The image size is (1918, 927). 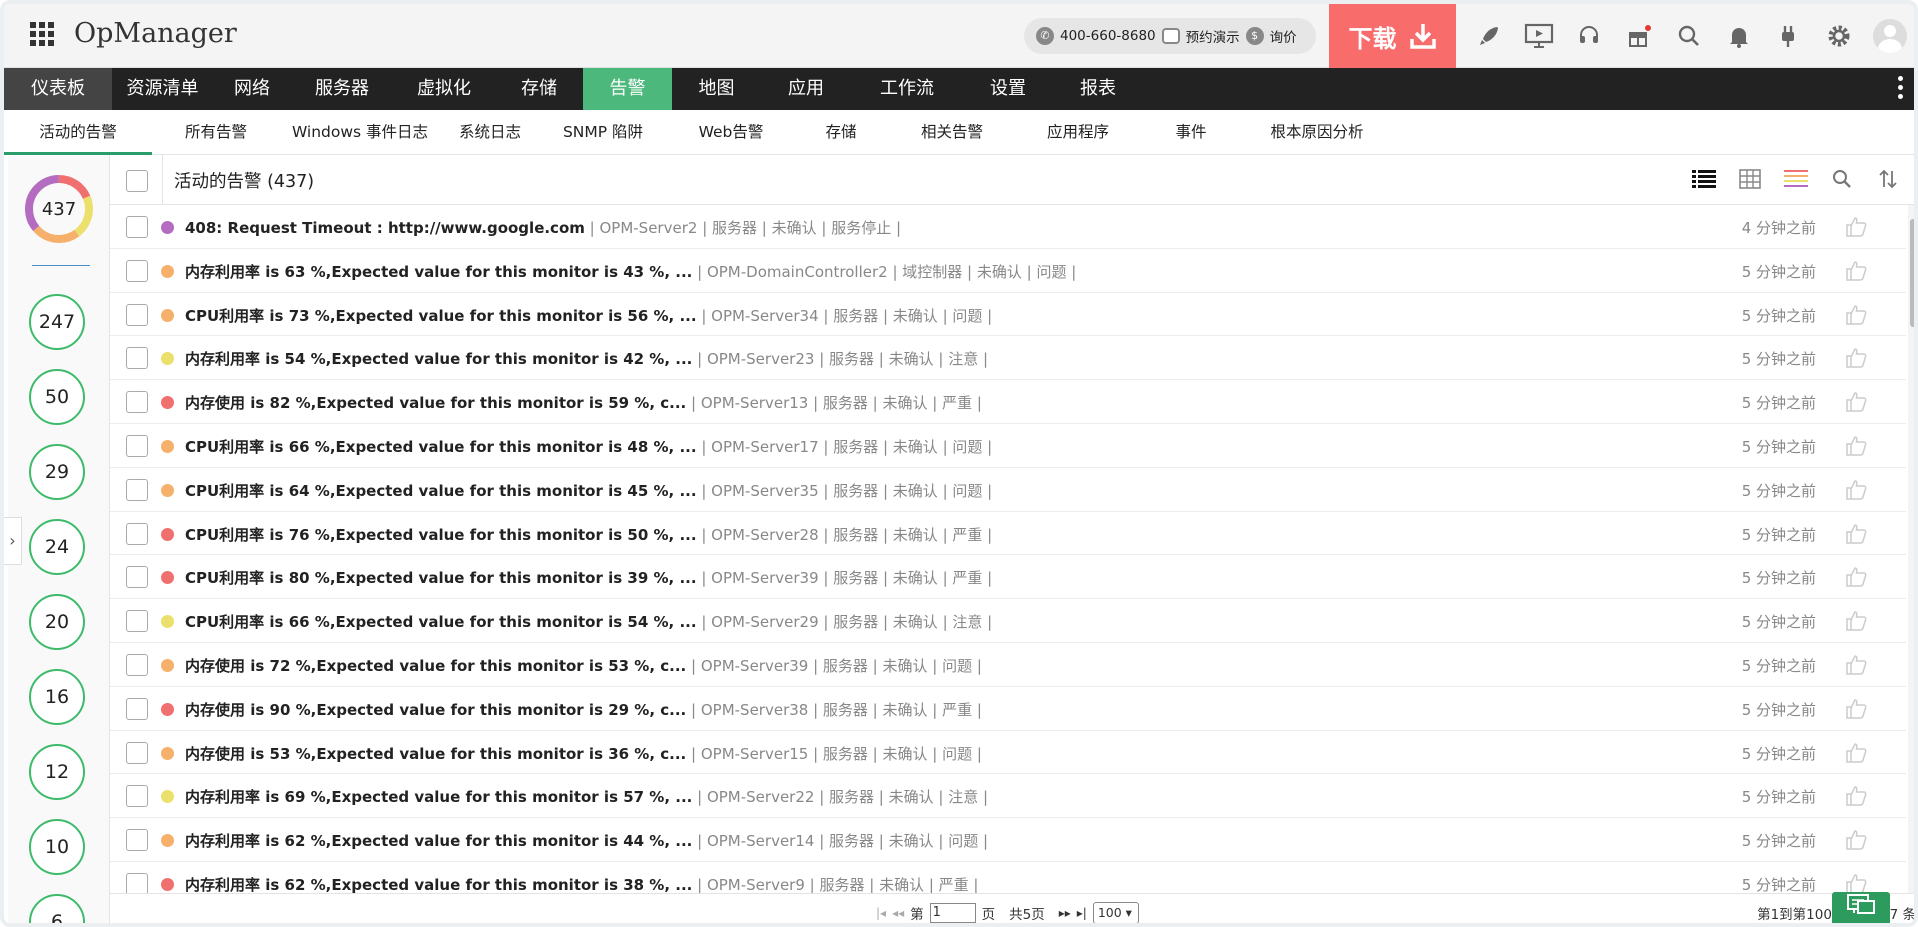 What do you see at coordinates (444, 89) in the screenshot?
I see `nav-virtualization: 虚拟化` at bounding box center [444, 89].